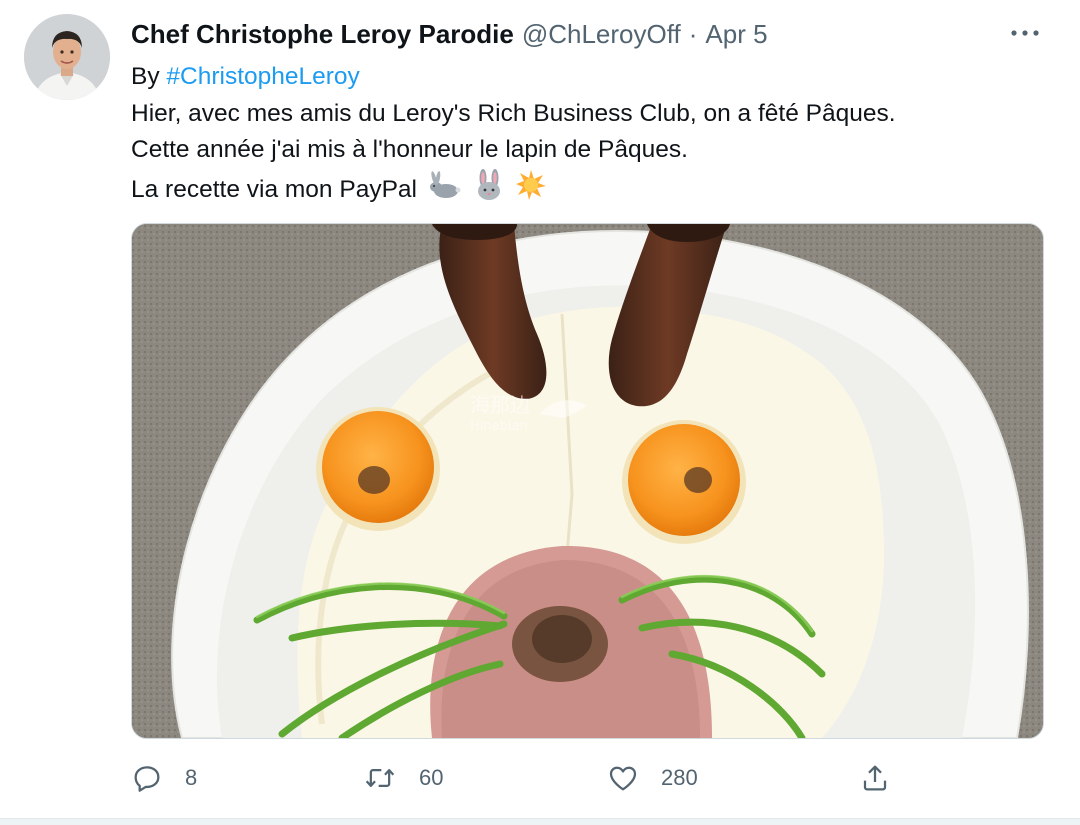 The width and height of the screenshot is (1080, 825). What do you see at coordinates (380, 778) in the screenshot?
I see `retweet-icon` at bounding box center [380, 778].